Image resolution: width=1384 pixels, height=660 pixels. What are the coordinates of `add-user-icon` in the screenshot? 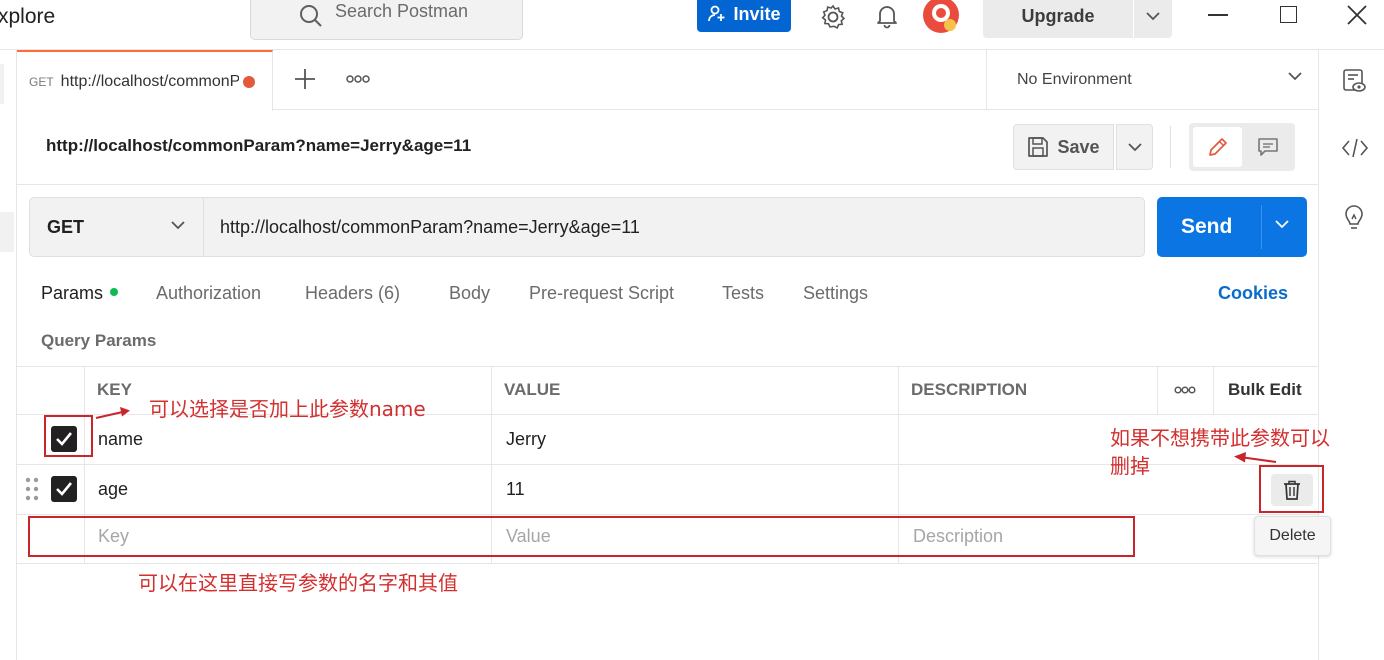 It's located at (716, 13).